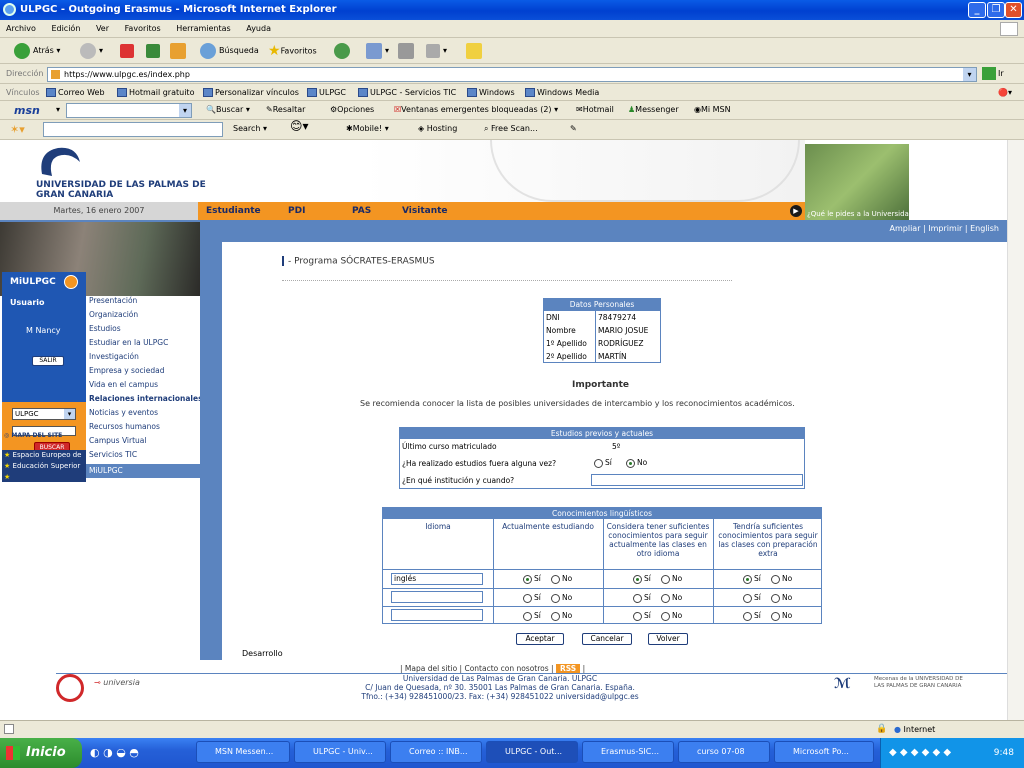 The image size is (1024, 768). Describe the element at coordinates (1015, 430) in the screenshot. I see `vertical-scrollbar` at that location.